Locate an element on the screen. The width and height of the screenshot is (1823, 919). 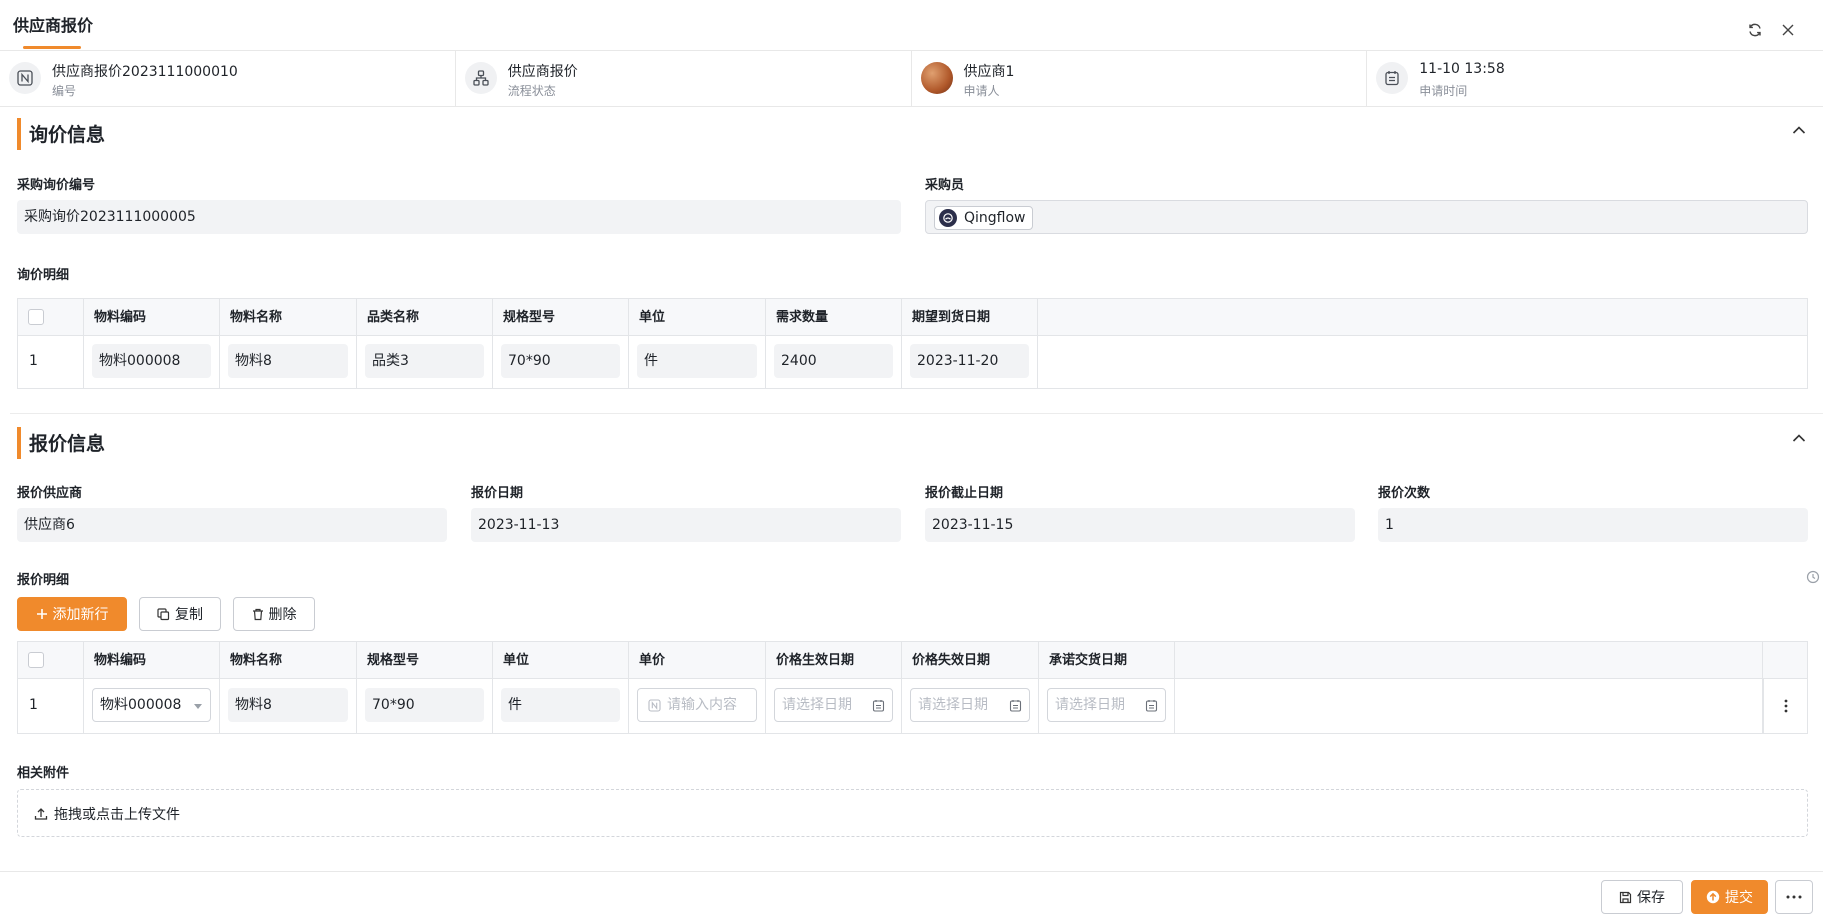
row-number-cell: 1 is located at coordinates (51, 706).